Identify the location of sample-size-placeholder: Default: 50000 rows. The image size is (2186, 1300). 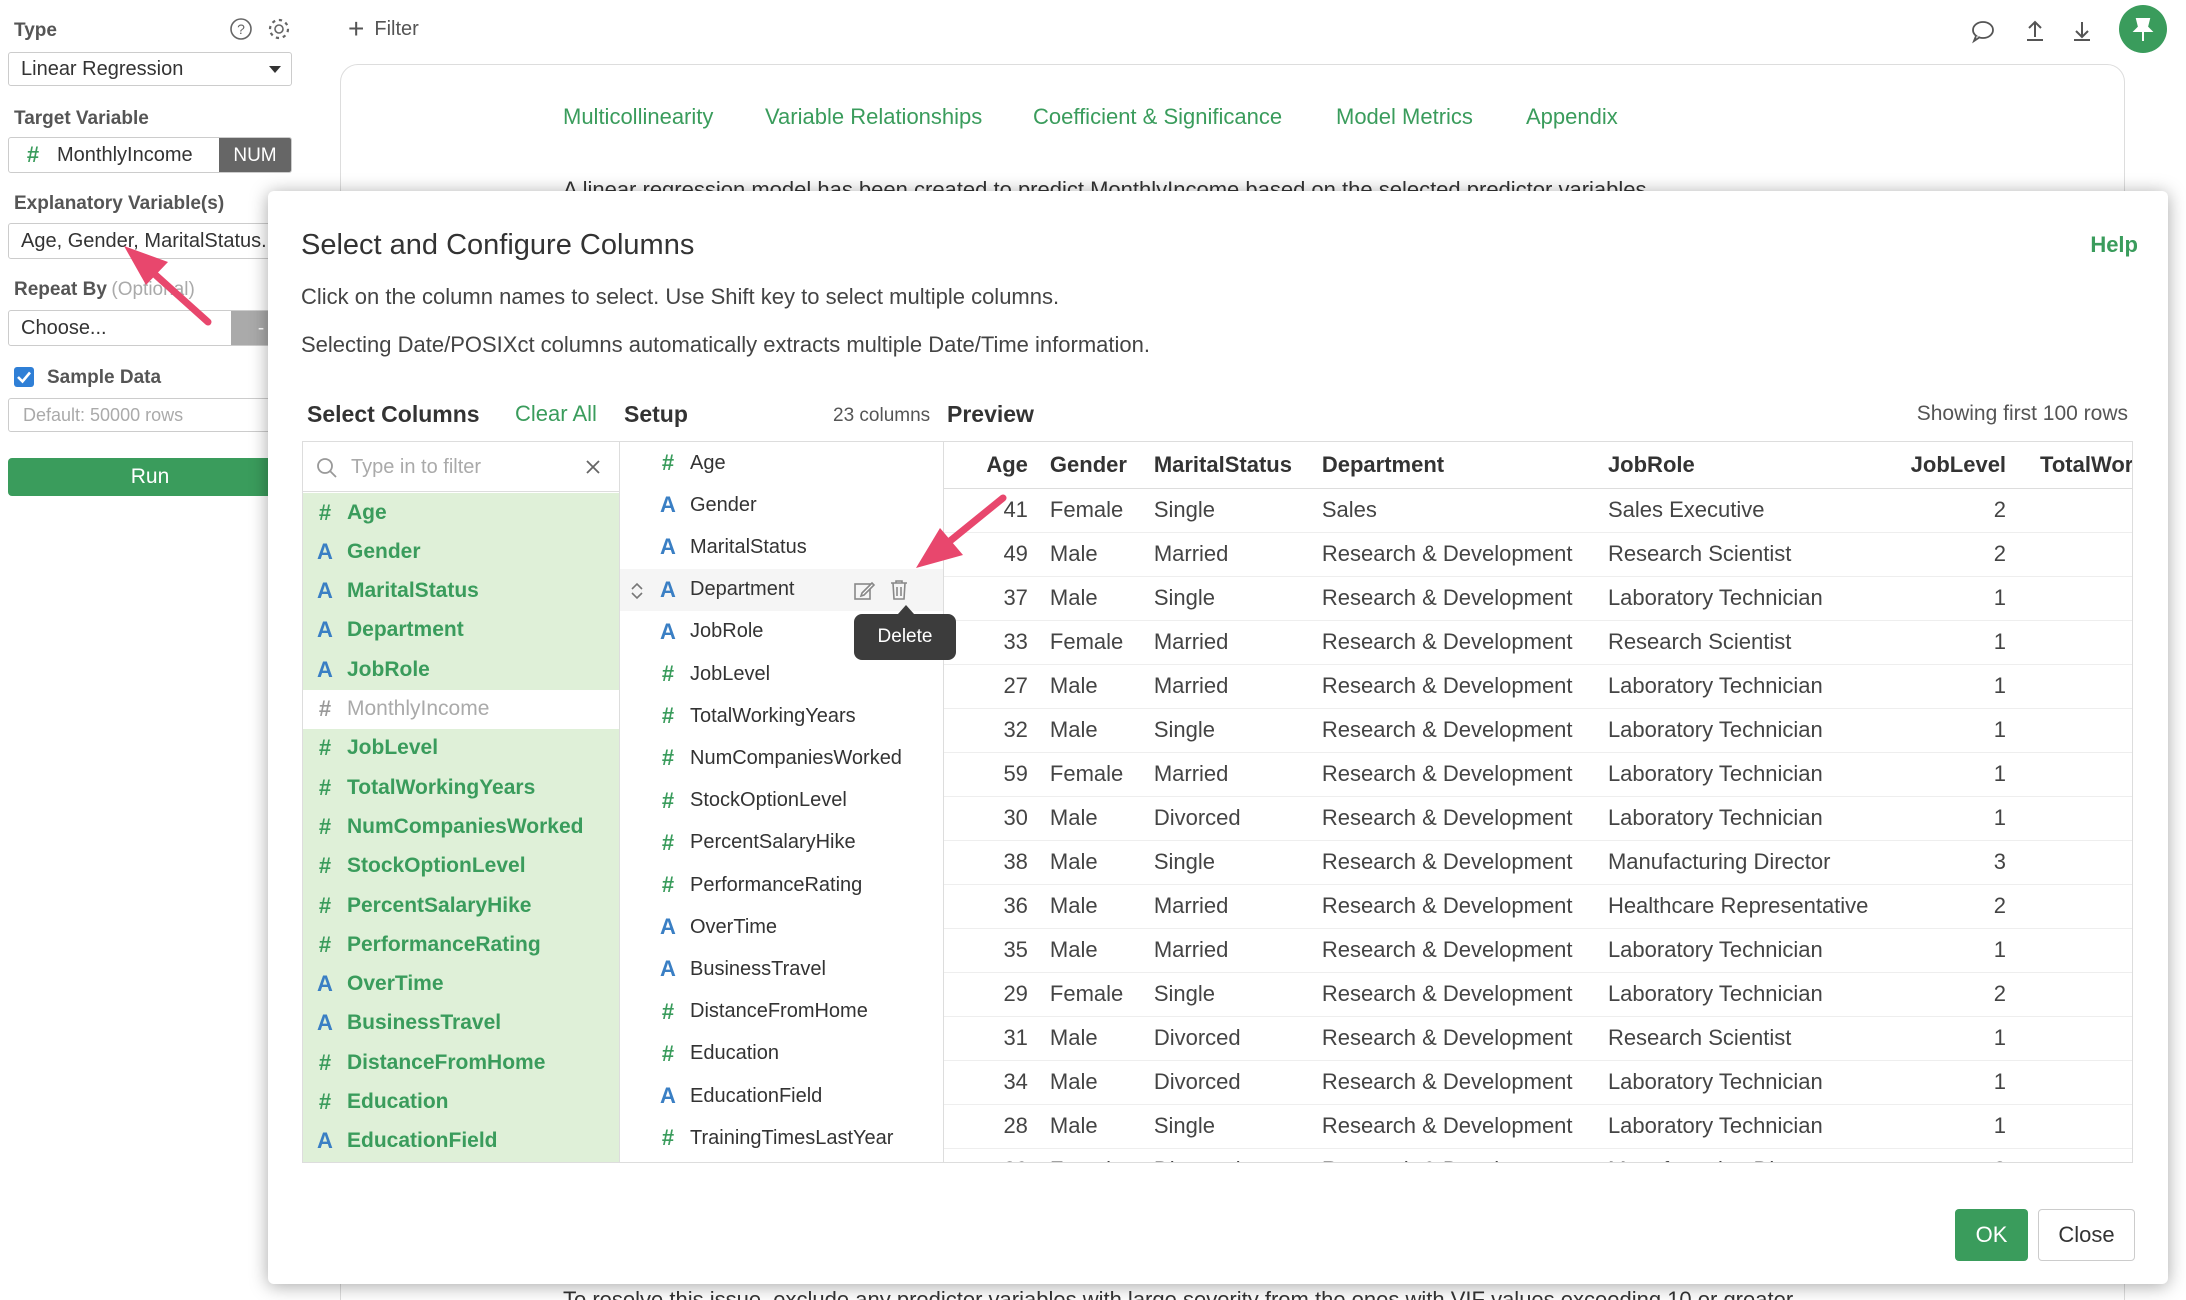
(103, 414).